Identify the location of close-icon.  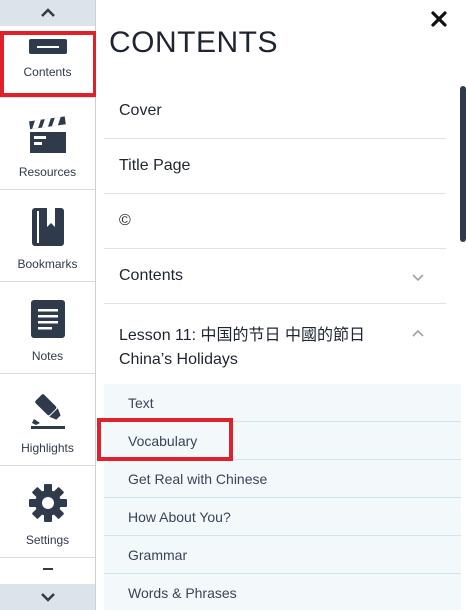
(439, 19).